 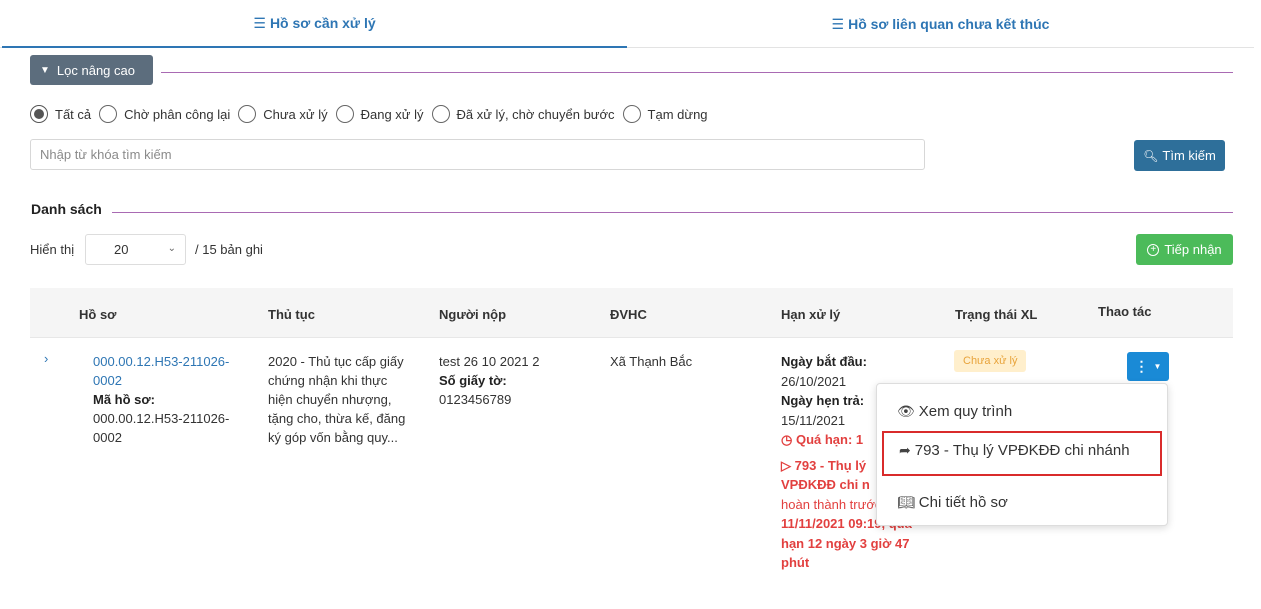 I want to click on advanced-filter-button: ▼ Lọc nâng cao, so click(x=91, y=70).